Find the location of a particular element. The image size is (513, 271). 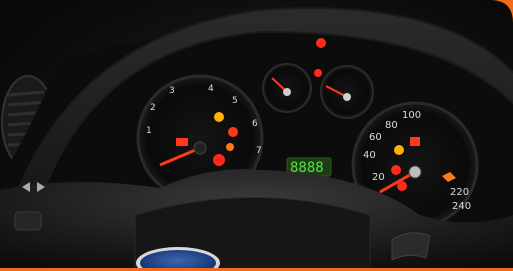

tach-tick-label: 5 is located at coordinates (235, 101).